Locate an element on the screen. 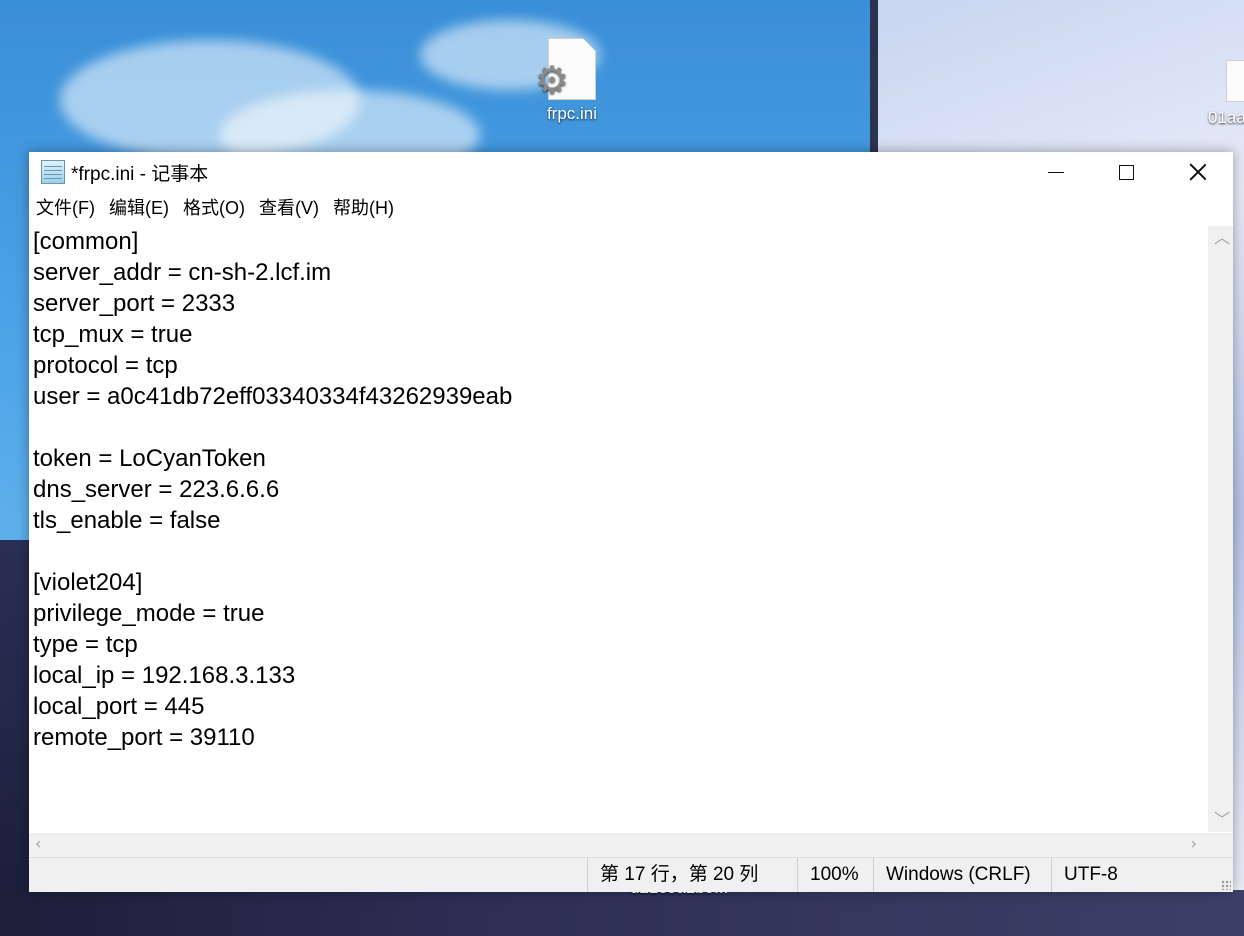 The image size is (1244, 936). menu-edit: 编辑(E) is located at coordinates (139, 208).